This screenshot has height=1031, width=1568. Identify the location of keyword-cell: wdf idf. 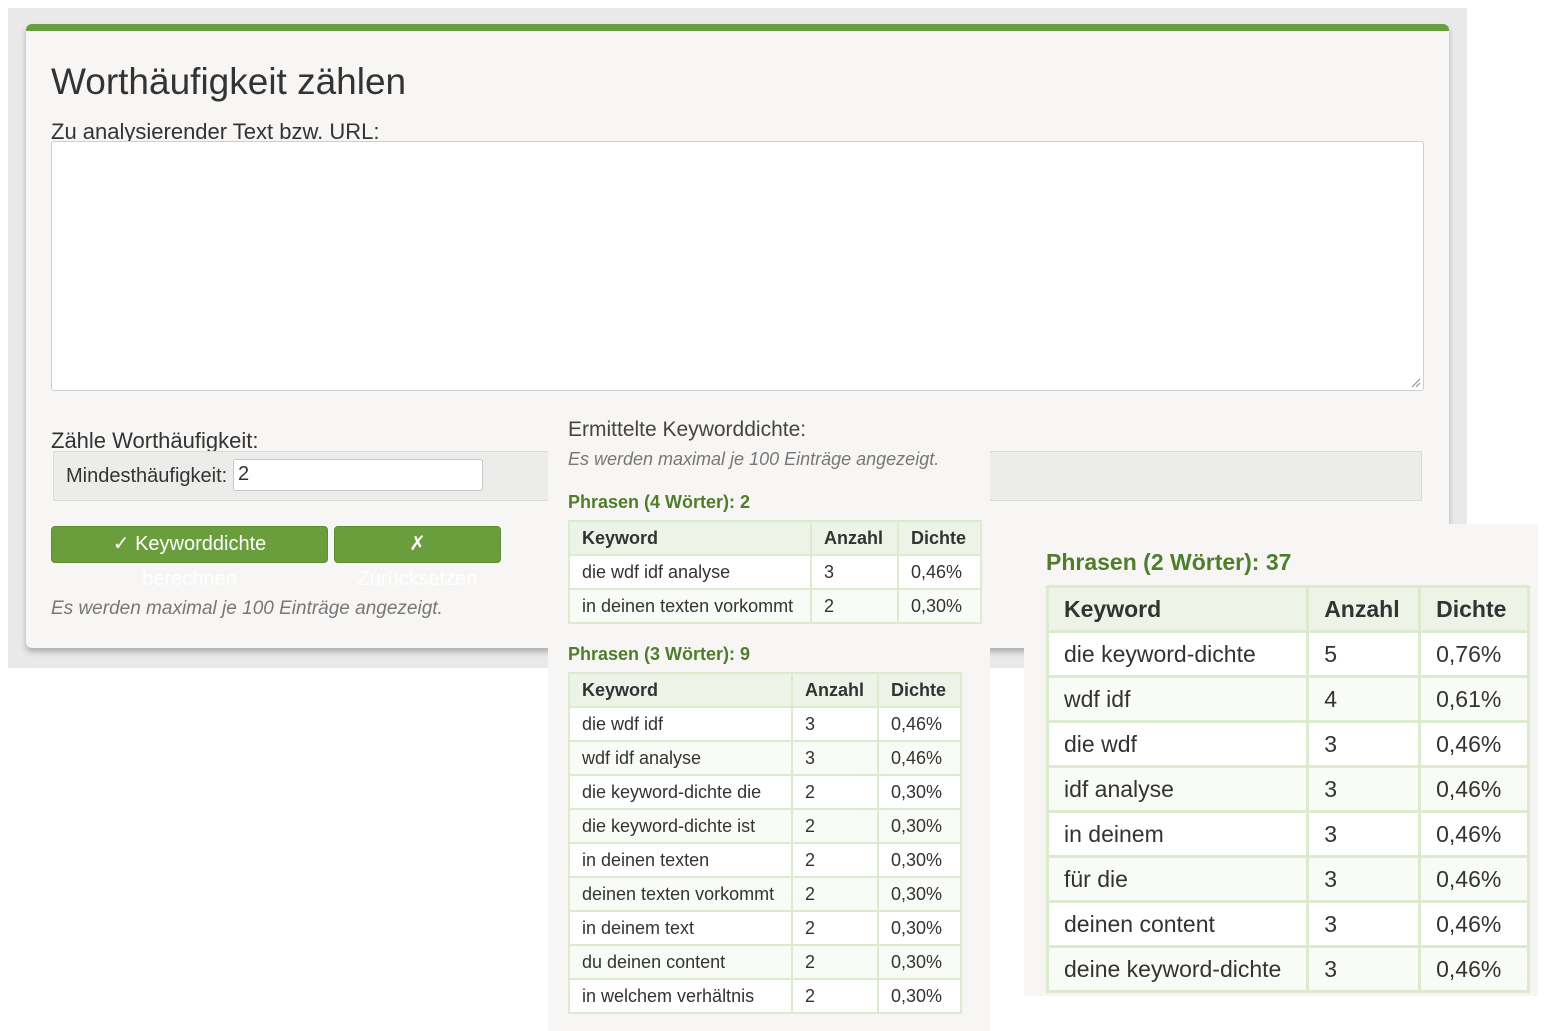
(1177, 699).